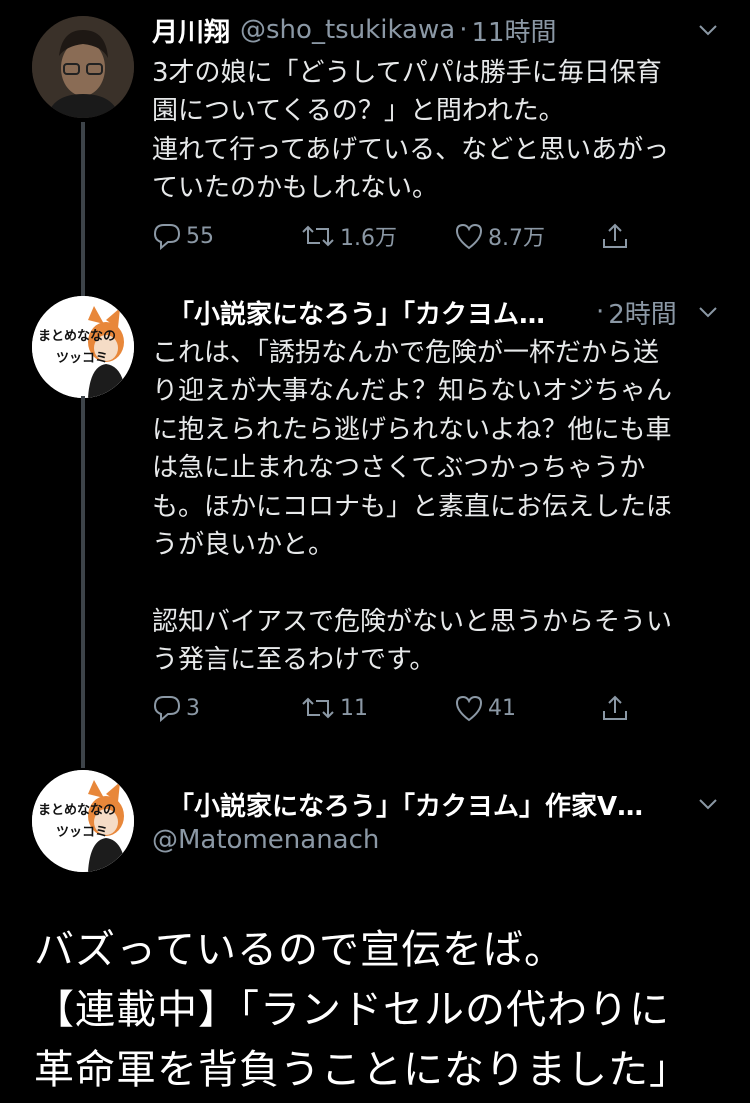  I want to click on tweet-header-meta: · 2時間, so click(634, 312).